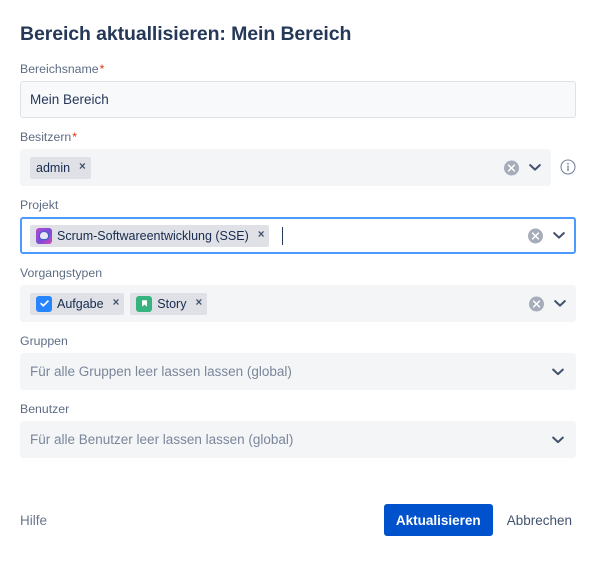 The height and width of the screenshot is (564, 596). I want to click on project-chip-list: Scrum-Softwareentwicklung (SSE) ×, so click(157, 235).